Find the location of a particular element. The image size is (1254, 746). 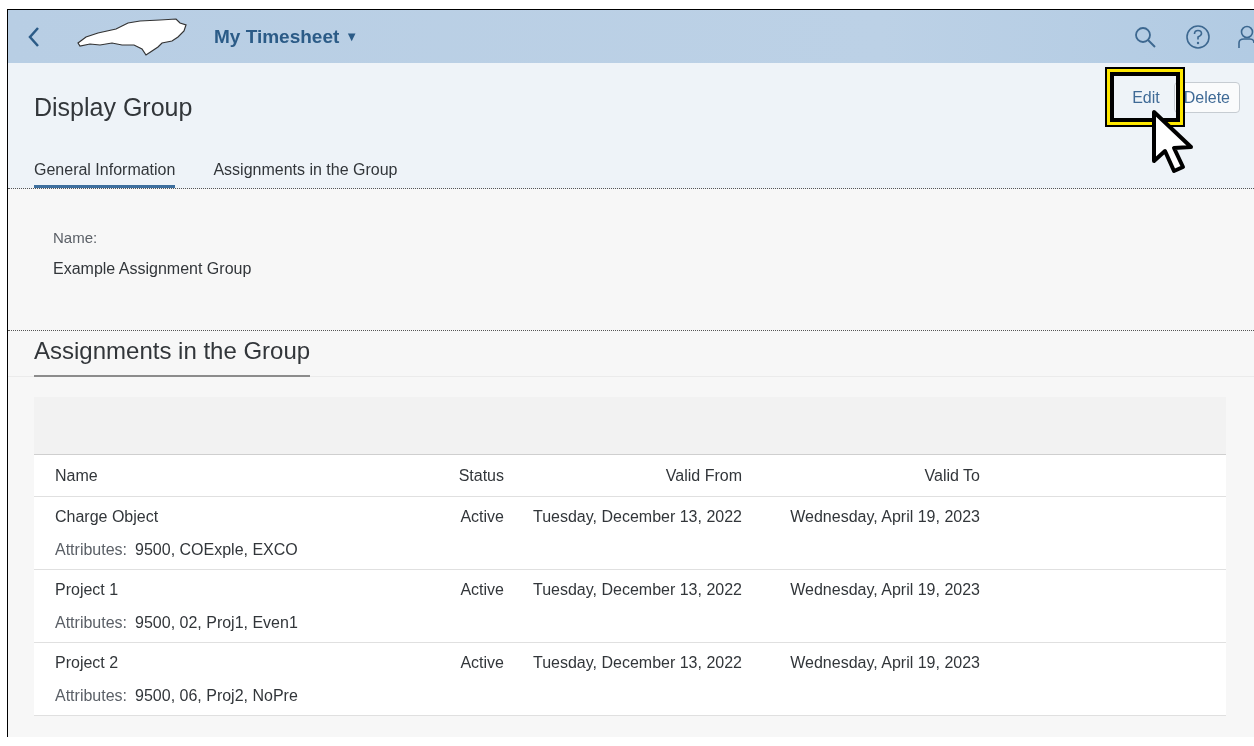

field-label: Name: is located at coordinates (76, 237).